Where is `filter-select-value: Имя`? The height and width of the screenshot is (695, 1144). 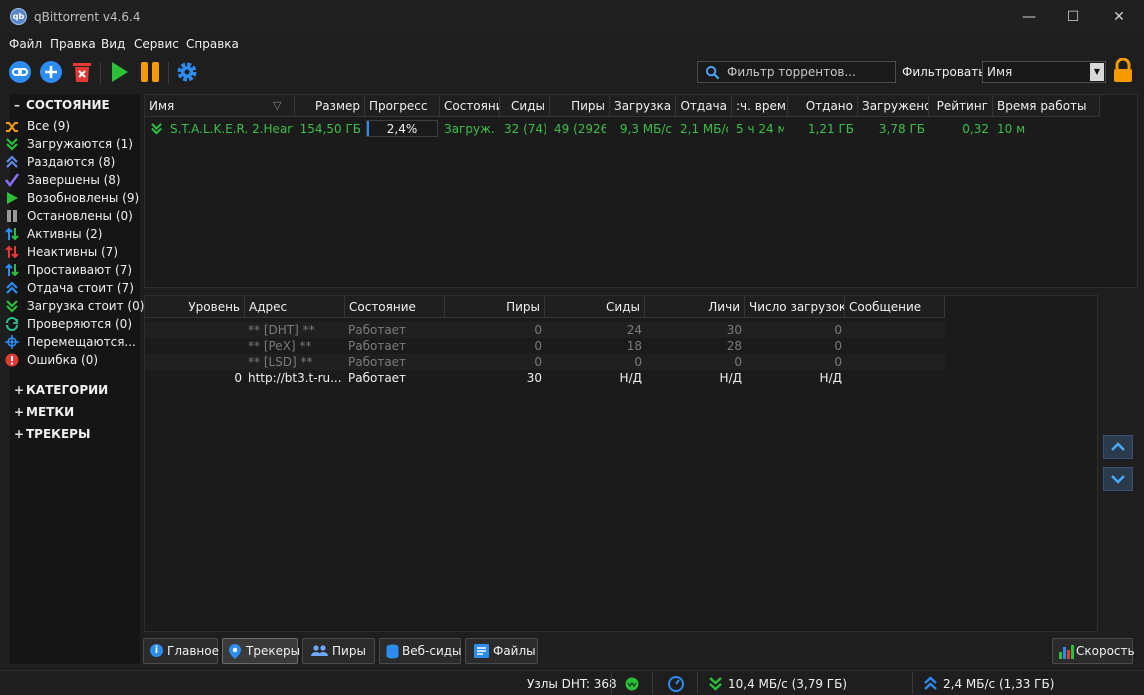 filter-select-value: Имя is located at coordinates (1000, 72).